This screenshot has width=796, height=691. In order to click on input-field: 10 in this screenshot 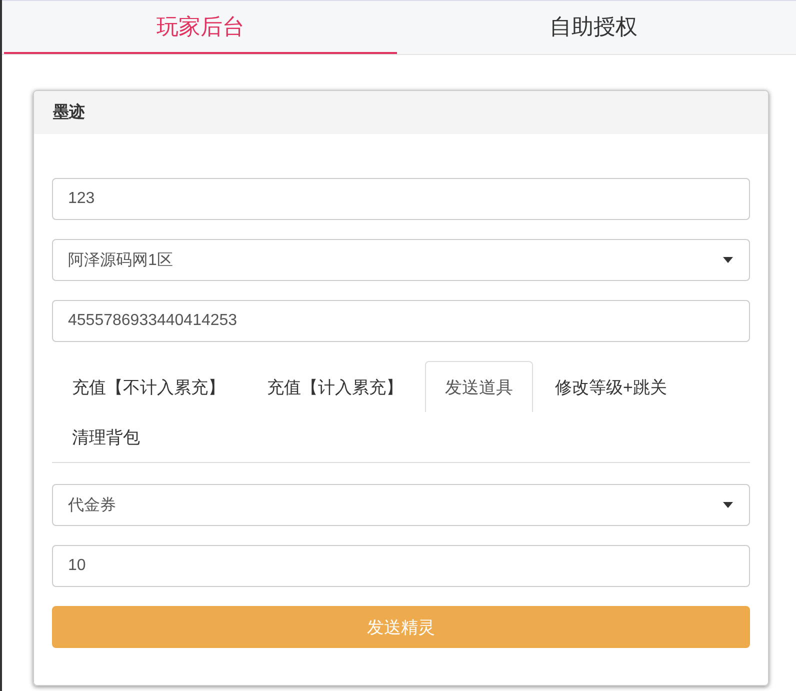, I will do `click(401, 566)`.